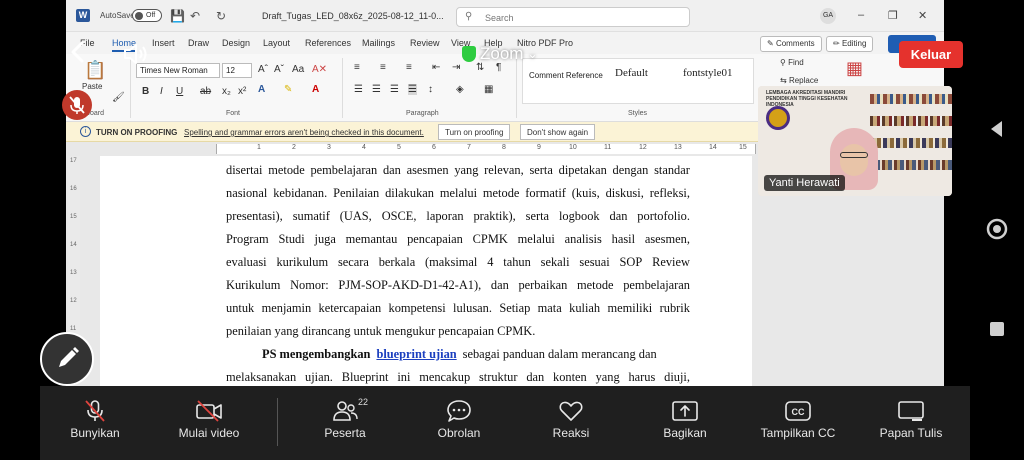 The height and width of the screenshot is (460, 1024). What do you see at coordinates (412, 89) in the screenshot?
I see `justify-icon: ☰` at bounding box center [412, 89].